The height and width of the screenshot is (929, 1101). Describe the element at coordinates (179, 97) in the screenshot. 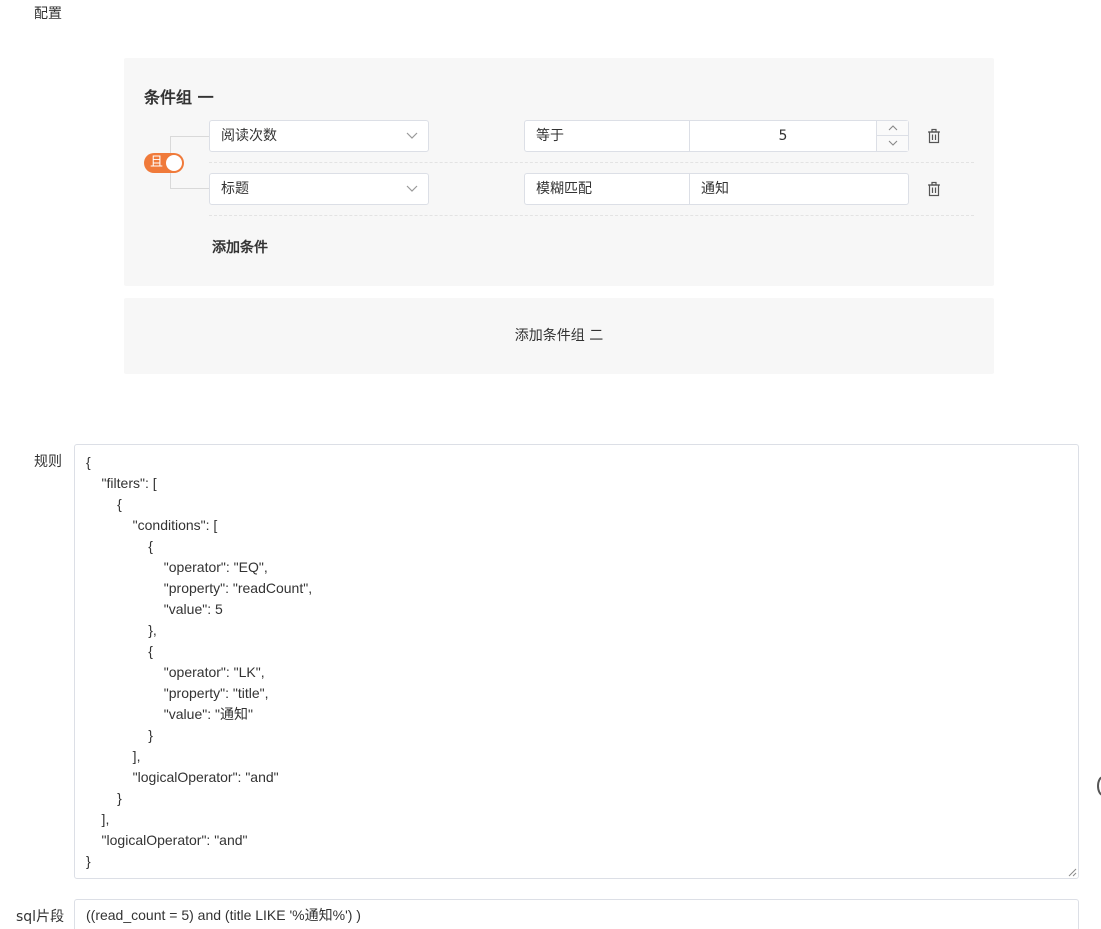

I see `condition-group-title: 条件组 一` at that location.